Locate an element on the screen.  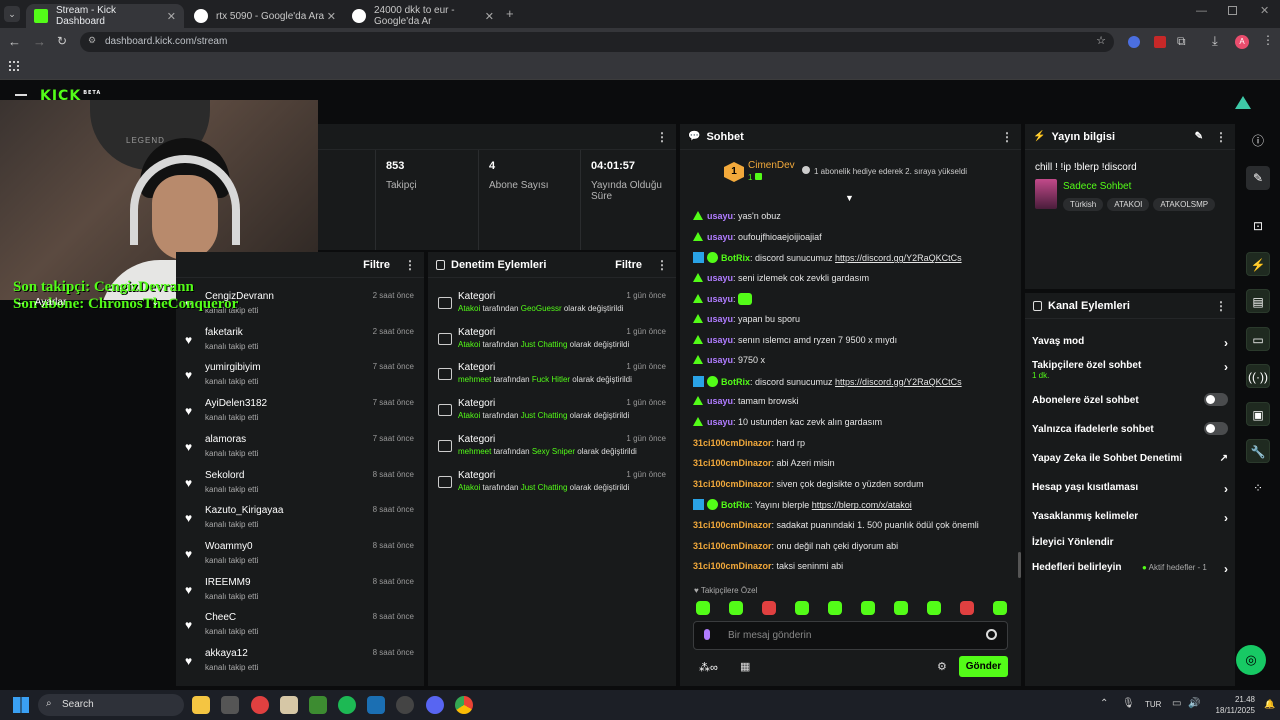
pencil-icon: ✎ is located at coordinates (1258, 178).